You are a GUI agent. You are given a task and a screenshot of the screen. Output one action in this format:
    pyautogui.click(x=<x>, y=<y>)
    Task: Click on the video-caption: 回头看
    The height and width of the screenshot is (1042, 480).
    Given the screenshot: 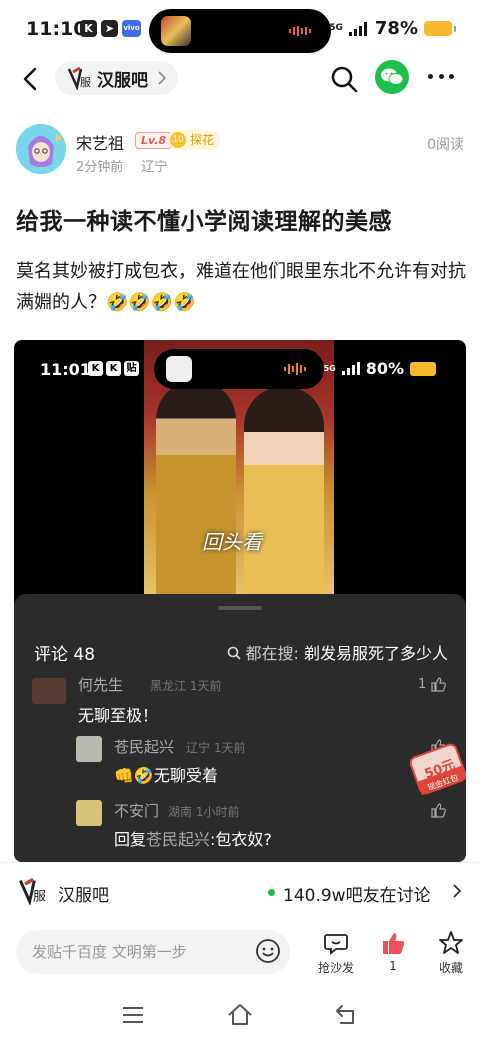 What is the action you would take?
    pyautogui.click(x=232, y=542)
    